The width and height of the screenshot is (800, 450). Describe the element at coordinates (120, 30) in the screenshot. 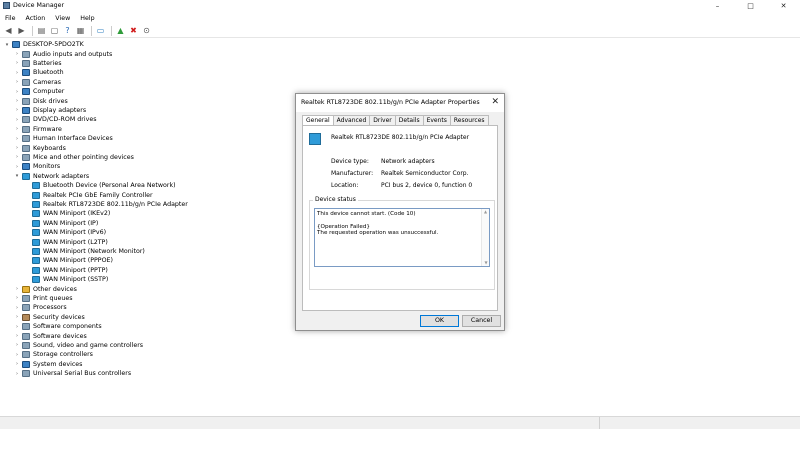

I see `update-driver-icon: ▲` at that location.